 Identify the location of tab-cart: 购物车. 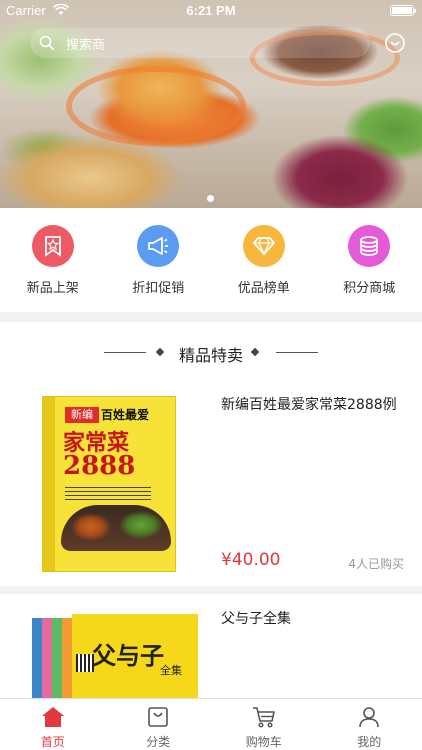
(264, 724).